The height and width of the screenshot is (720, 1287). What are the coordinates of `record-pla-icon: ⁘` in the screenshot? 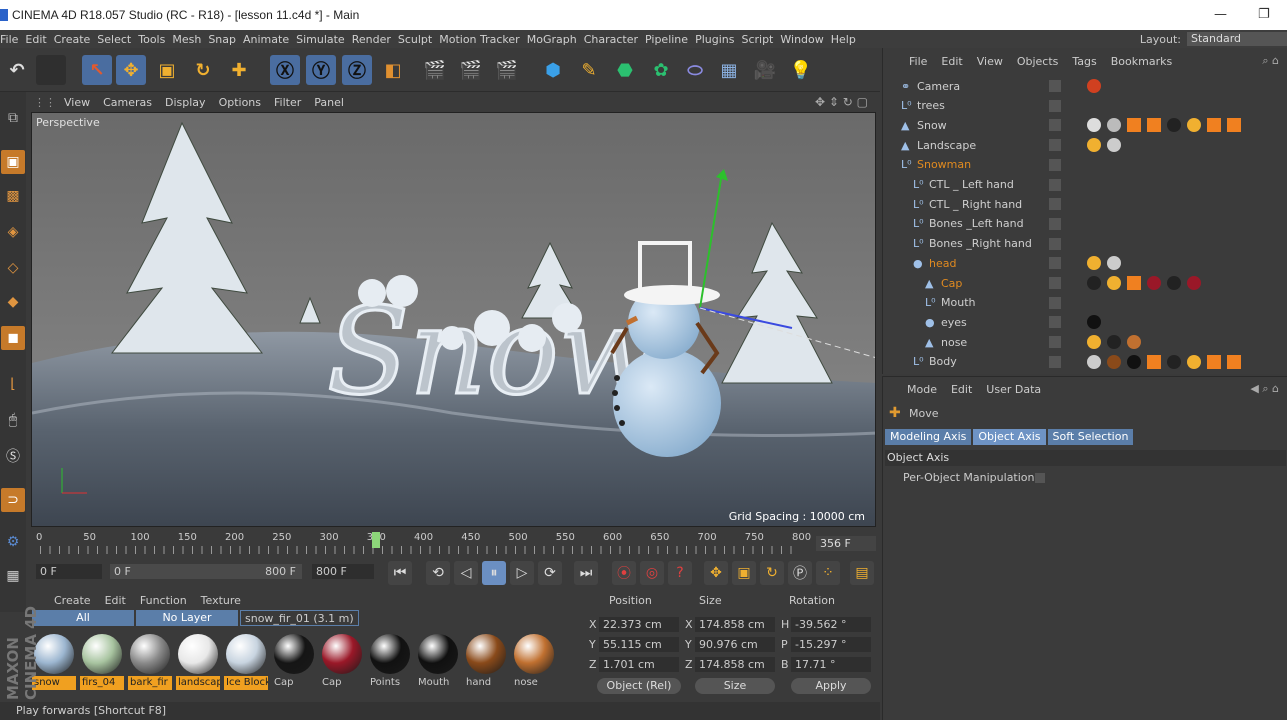 It's located at (828, 573).